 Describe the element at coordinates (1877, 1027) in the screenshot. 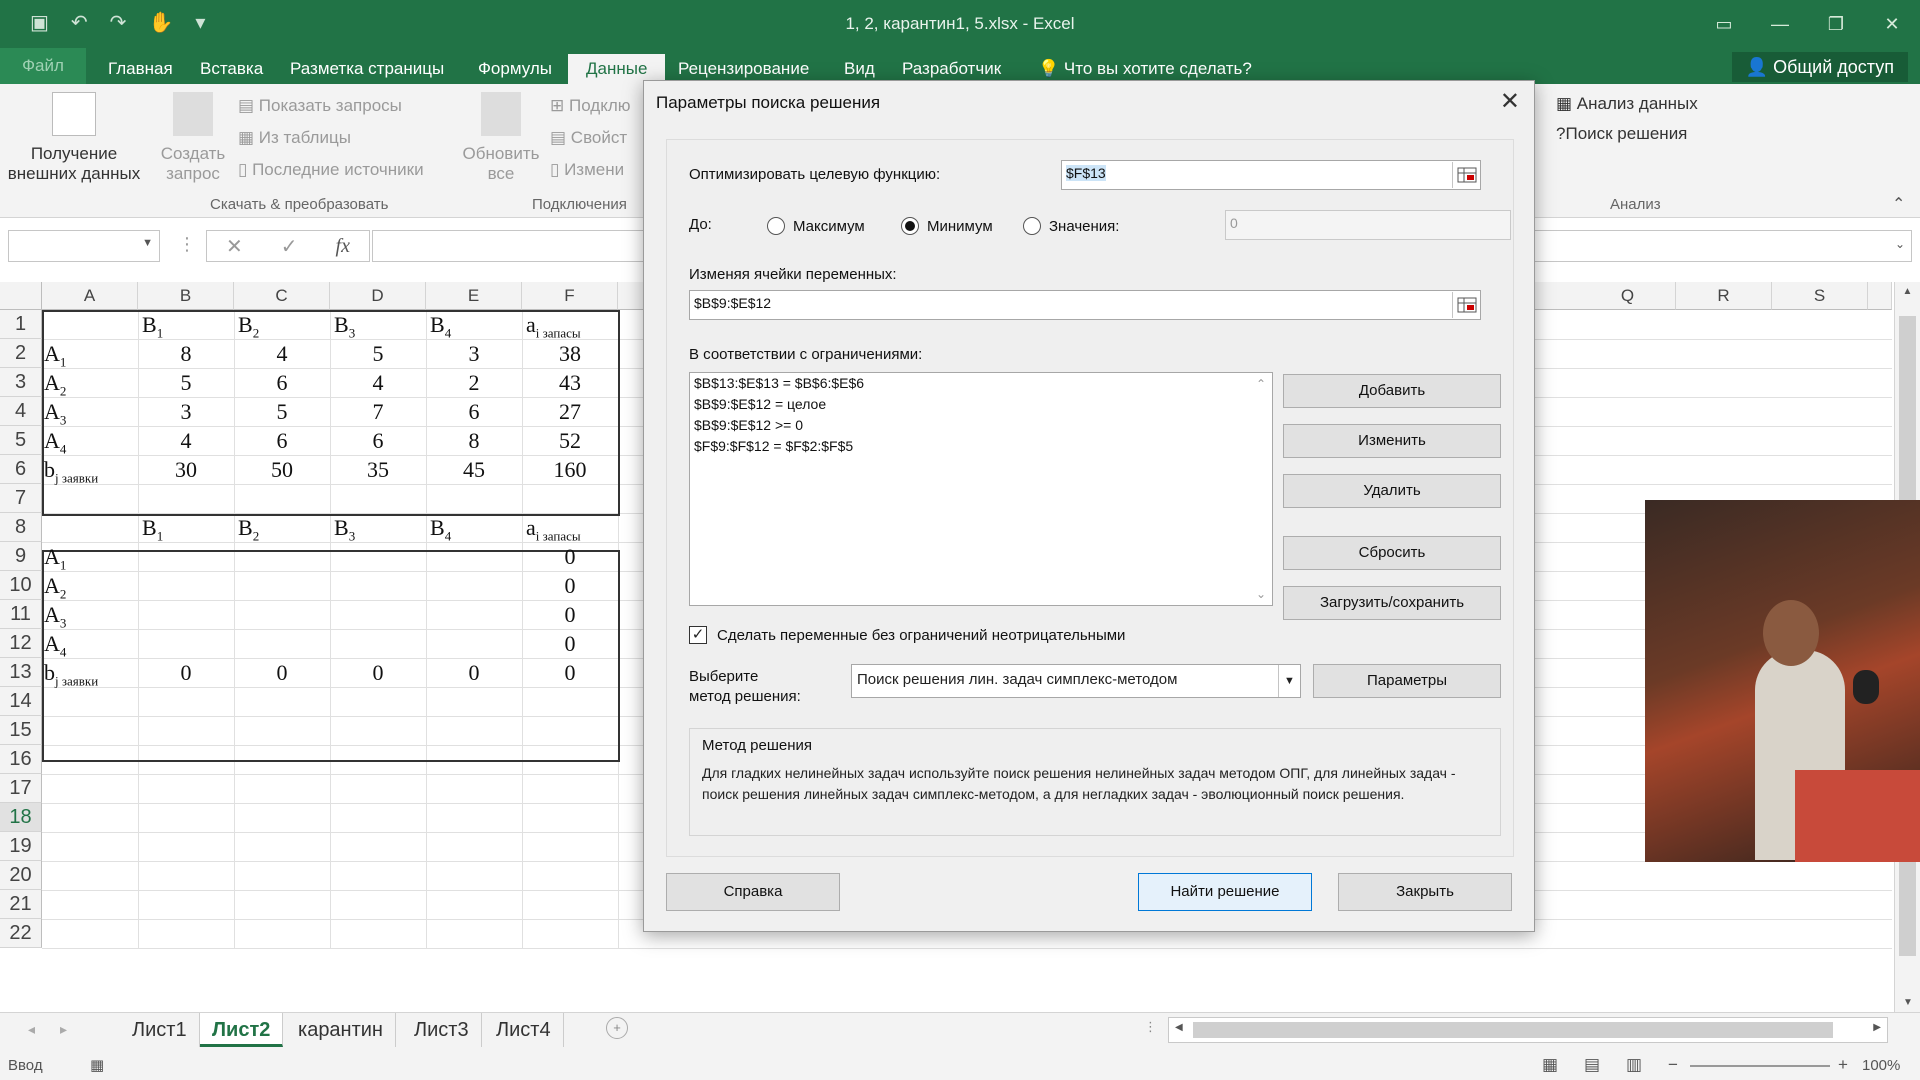

I see `scroll-right-icon: ▶` at that location.